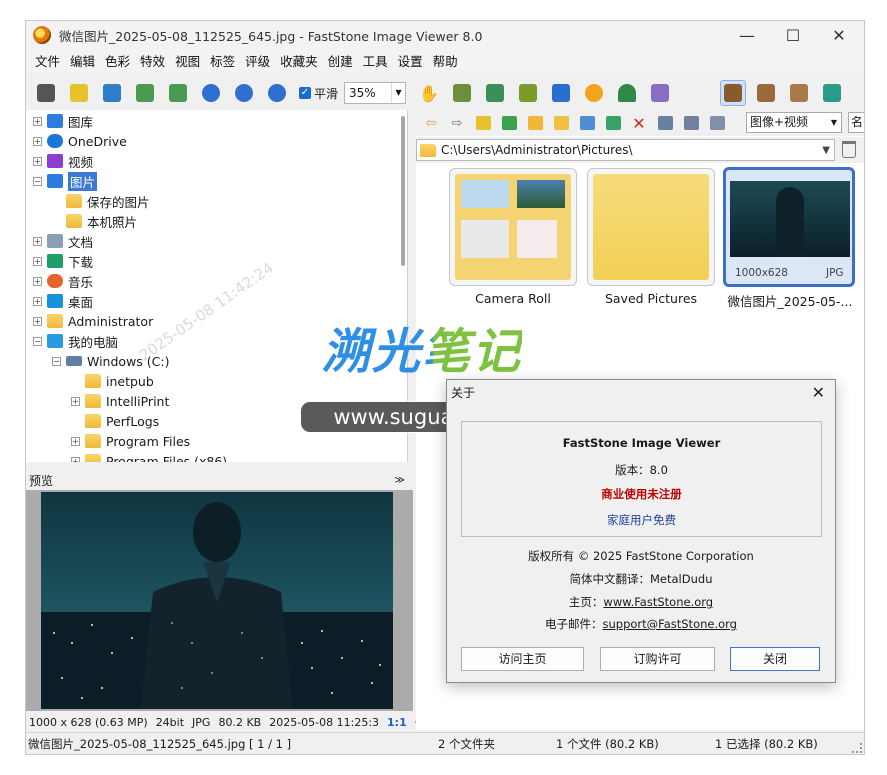  What do you see at coordinates (375, 60) in the screenshot?
I see `menu-tools: 工具` at bounding box center [375, 60].